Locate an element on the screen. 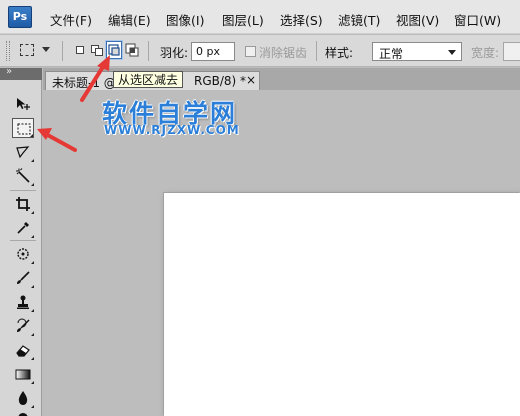 The image size is (520, 416). menu-layer: 图层(L) is located at coordinates (243, 19).